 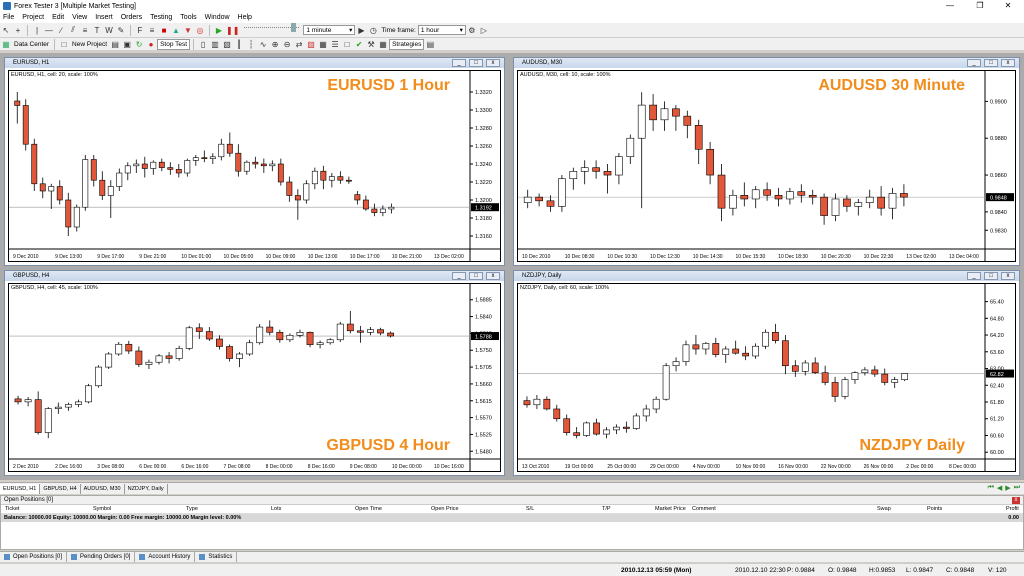 I want to click on menu-file: File, so click(x=8, y=17).